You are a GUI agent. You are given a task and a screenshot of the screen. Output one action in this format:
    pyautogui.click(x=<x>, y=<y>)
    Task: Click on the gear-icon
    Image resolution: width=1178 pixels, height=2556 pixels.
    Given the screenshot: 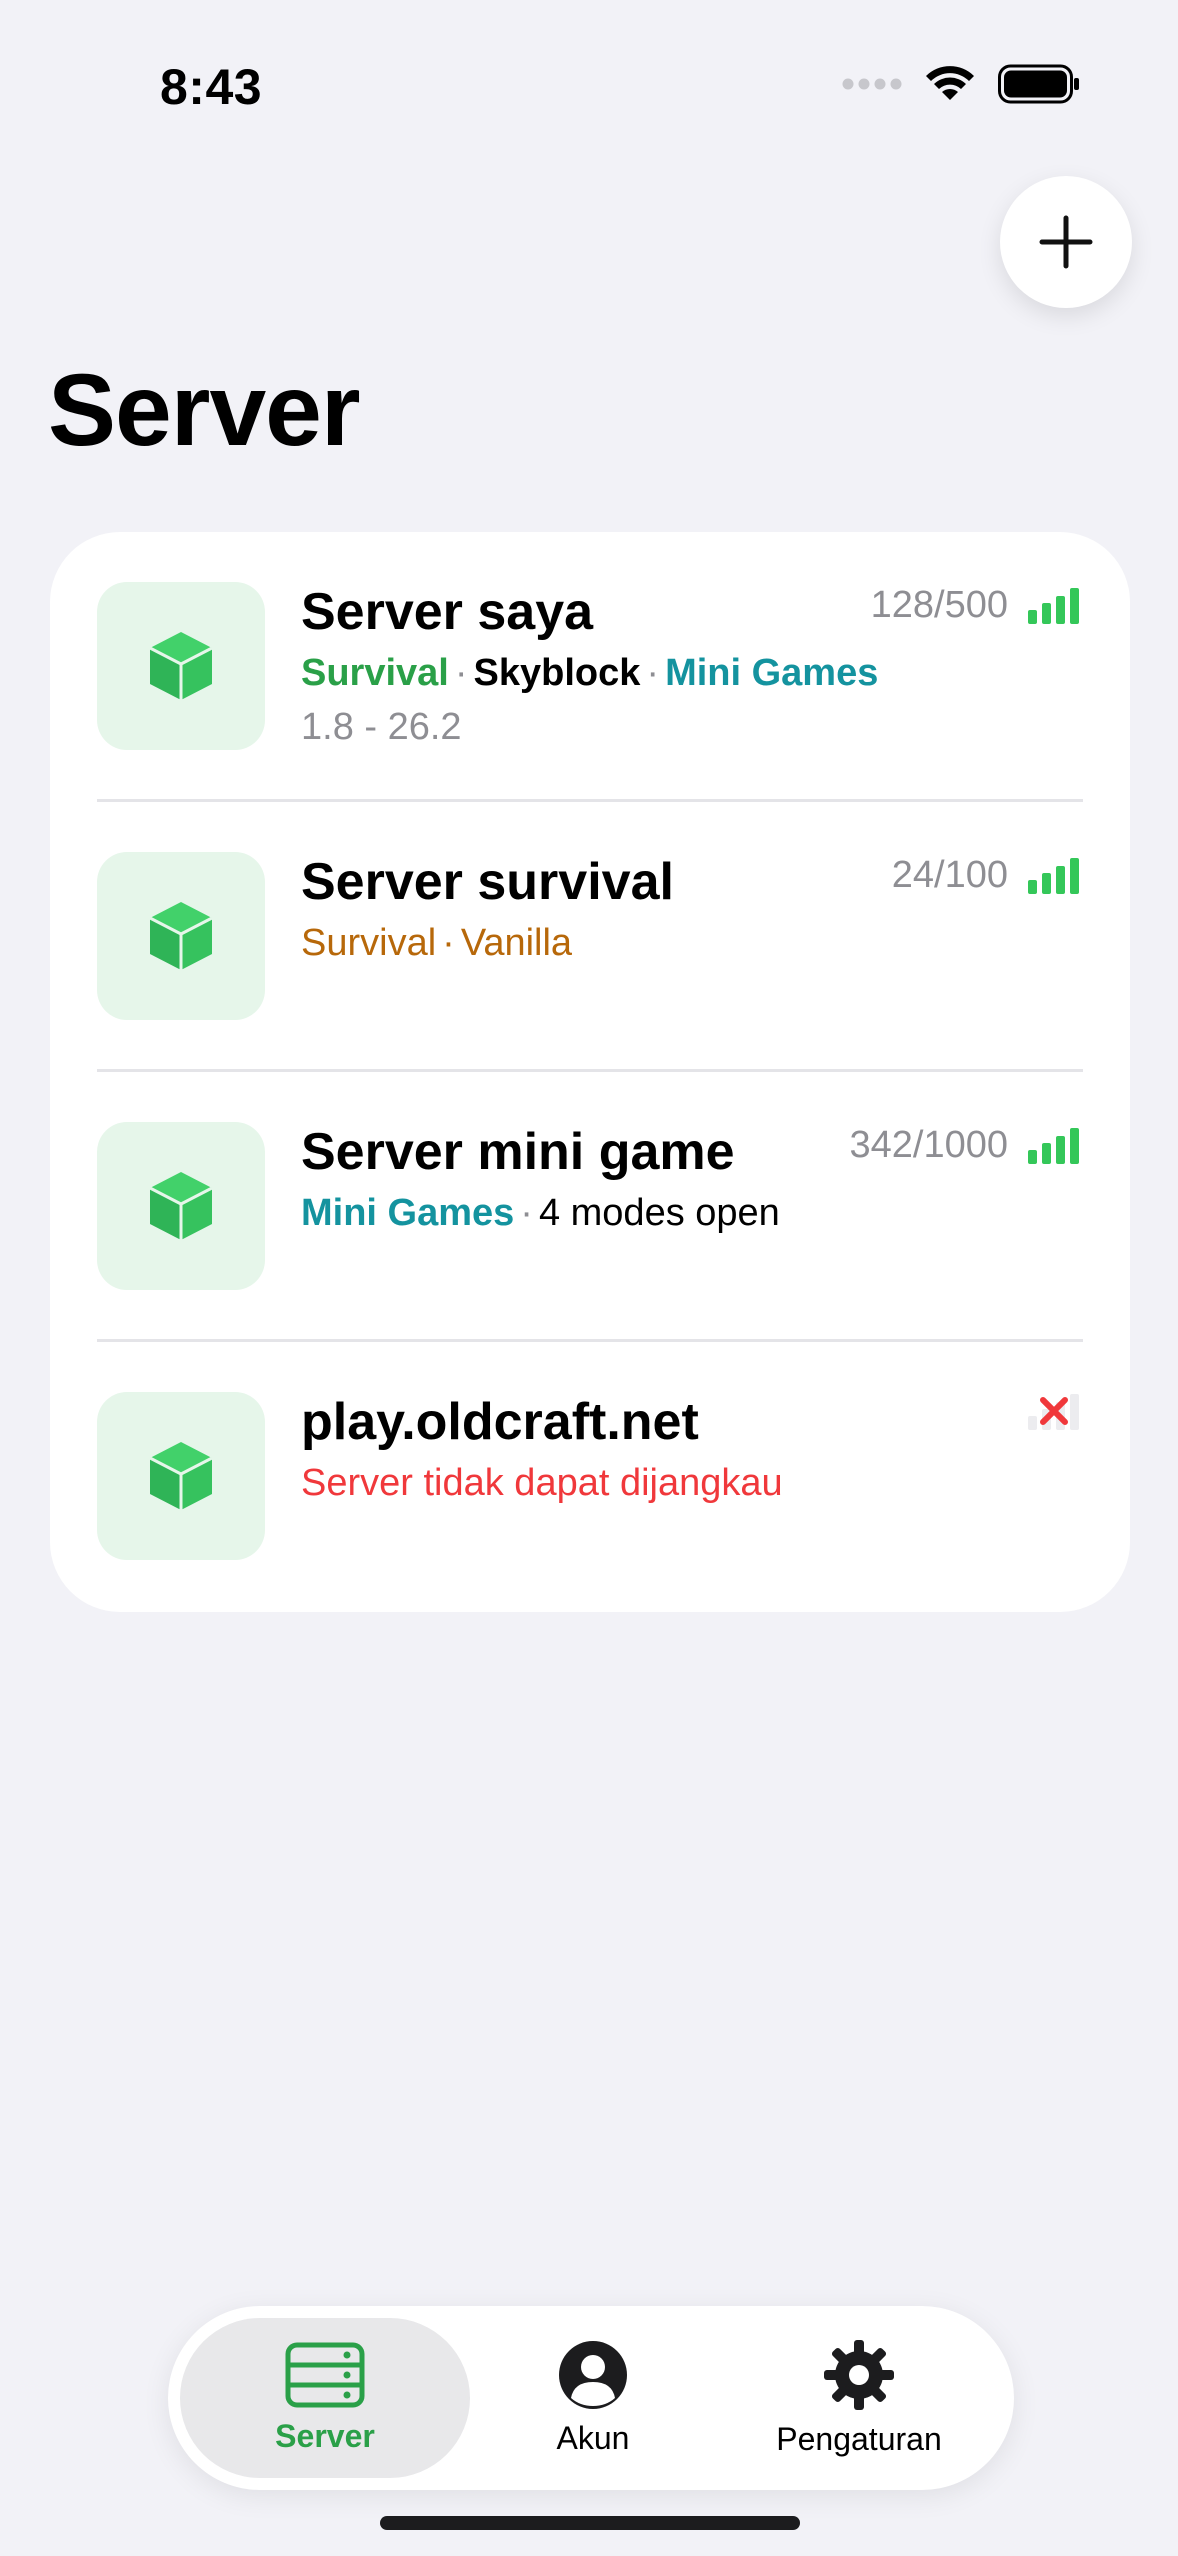 What is the action you would take?
    pyautogui.click(x=859, y=2374)
    